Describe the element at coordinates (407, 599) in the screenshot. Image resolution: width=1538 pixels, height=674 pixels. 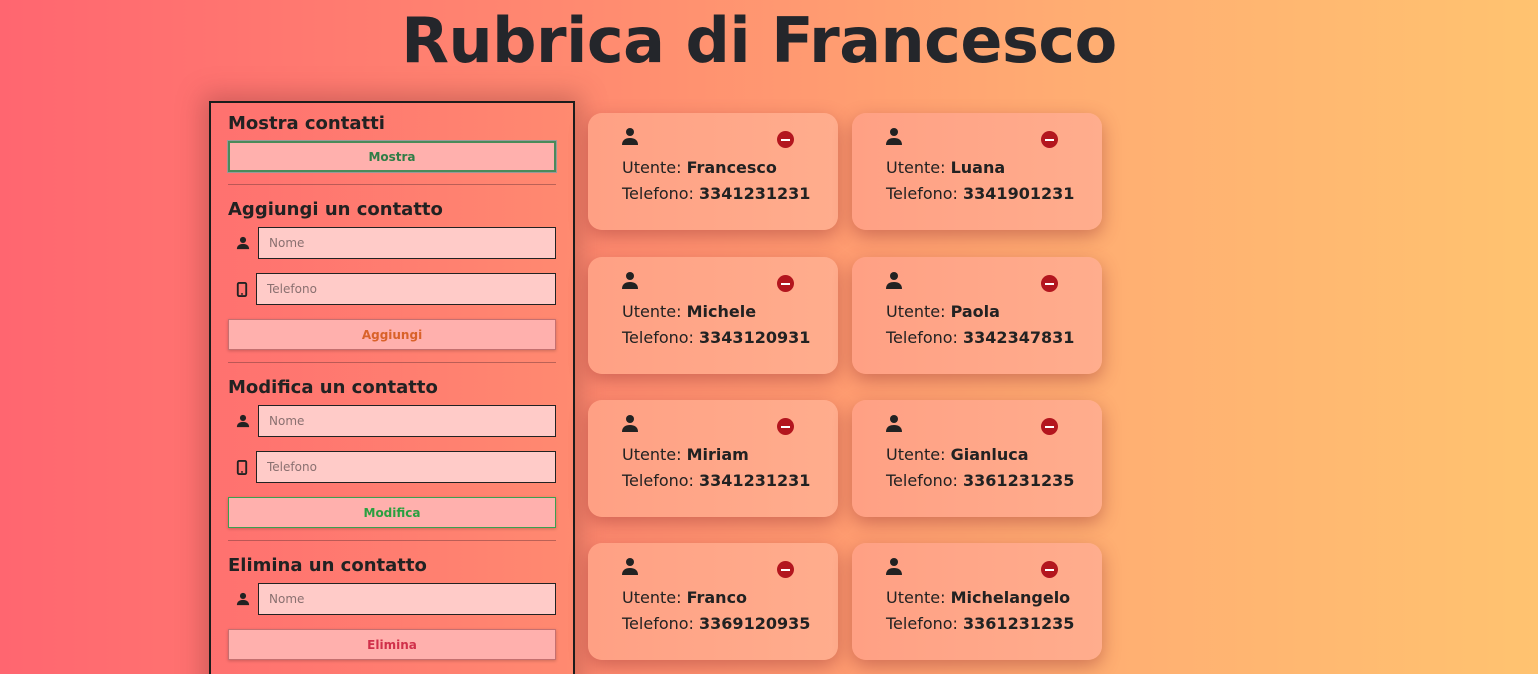
I see `delete-name-input` at that location.